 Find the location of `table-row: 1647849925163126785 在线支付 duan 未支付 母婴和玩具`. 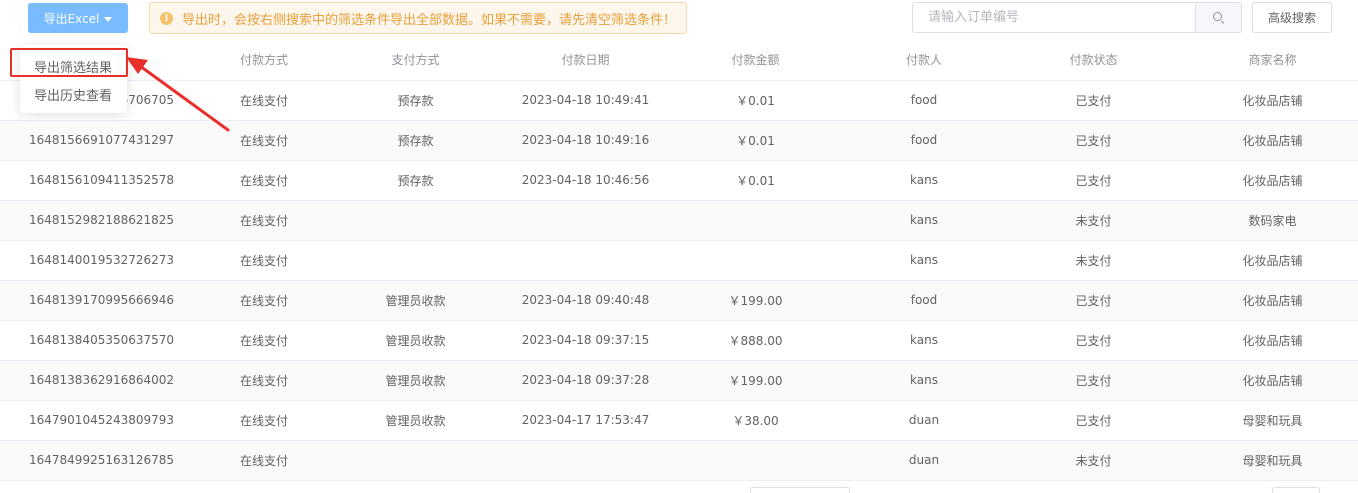

table-row: 1647849925163126785 在线支付 duan 未支付 母婴和玩具 is located at coordinates (679, 460).